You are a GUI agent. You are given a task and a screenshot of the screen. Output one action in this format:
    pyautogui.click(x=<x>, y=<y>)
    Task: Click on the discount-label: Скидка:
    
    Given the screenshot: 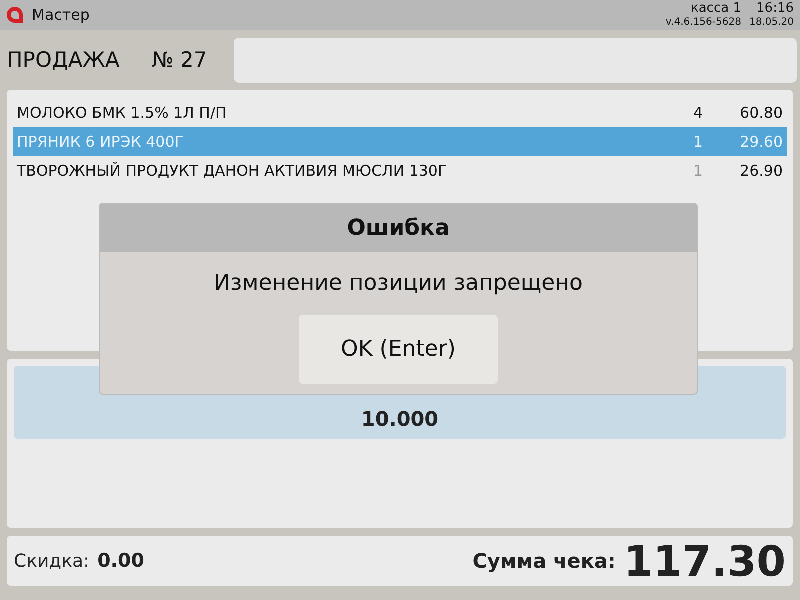 What is the action you would take?
    pyautogui.click(x=52, y=561)
    